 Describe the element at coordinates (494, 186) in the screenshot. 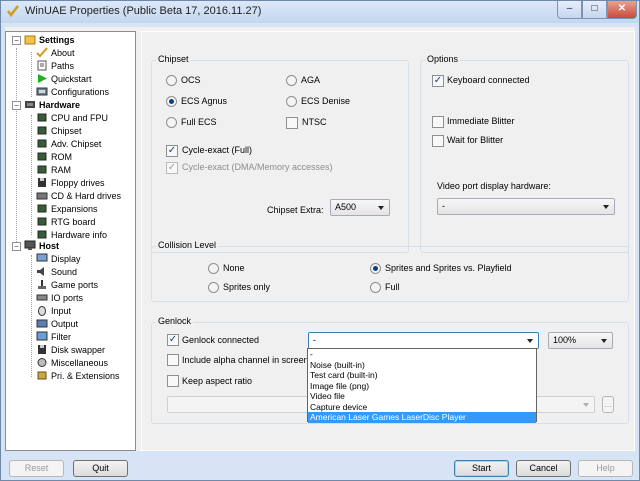

I see `video-port-label: Video port display hardware:` at that location.